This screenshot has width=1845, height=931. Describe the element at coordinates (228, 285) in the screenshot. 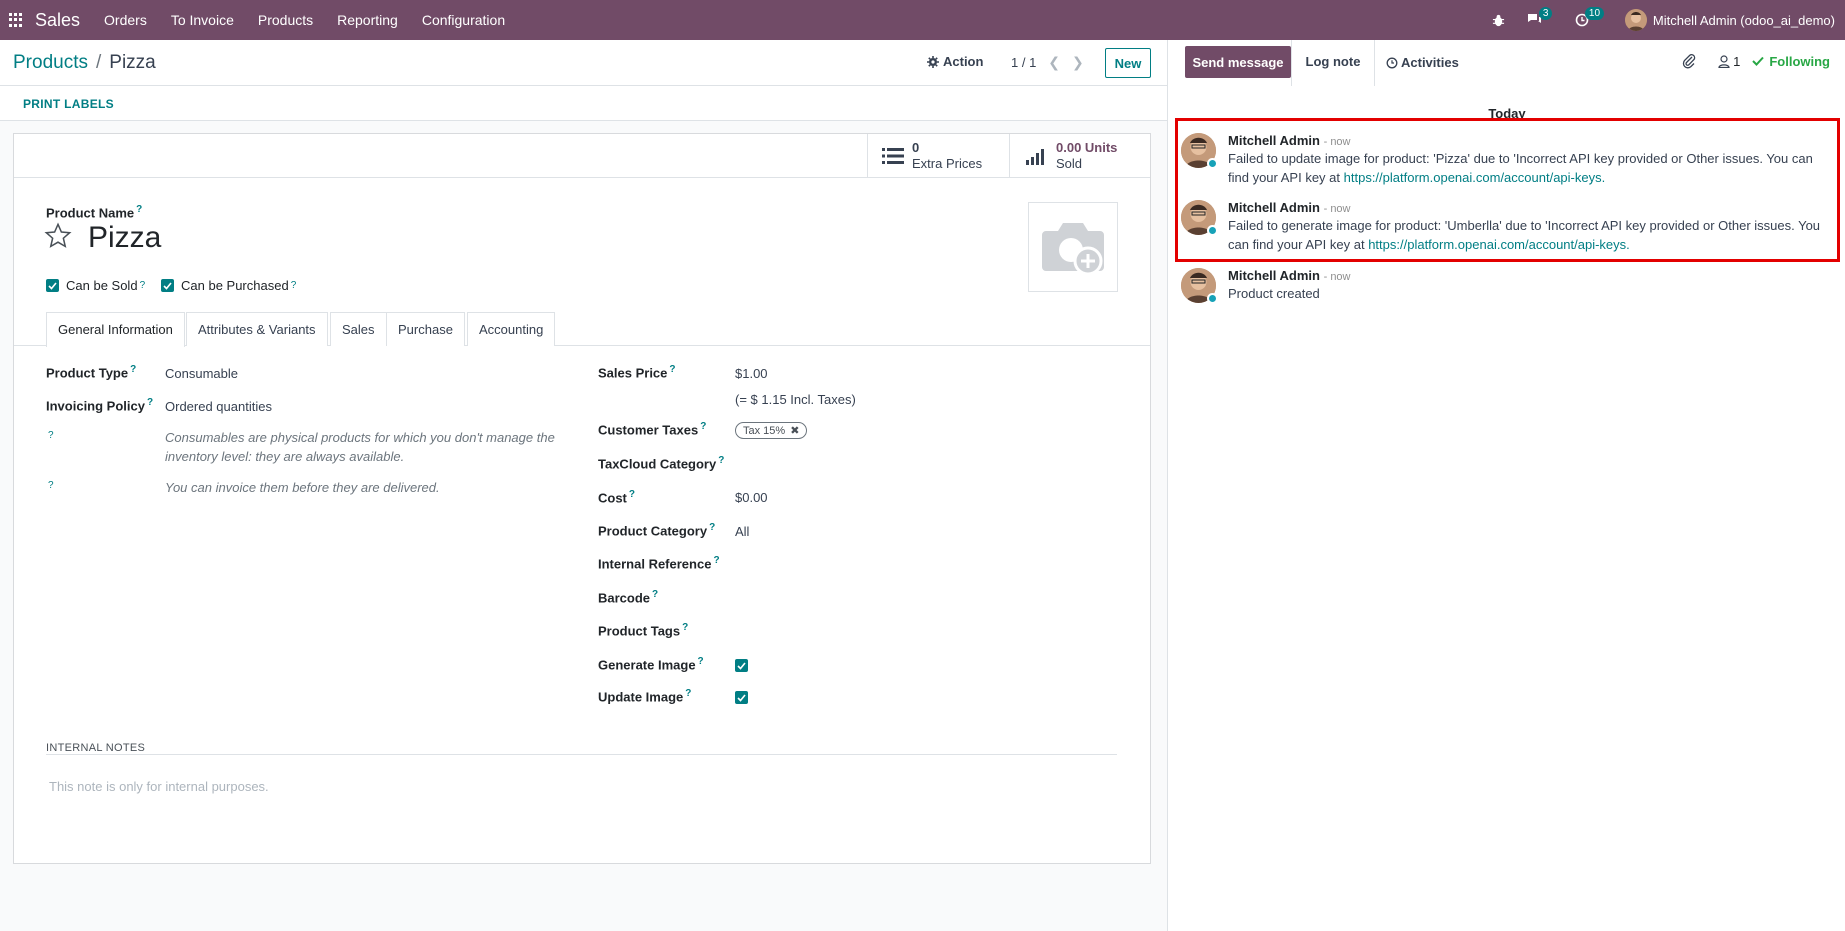

I see `can-be-purchased-checkbox: Can be Purchased?` at that location.